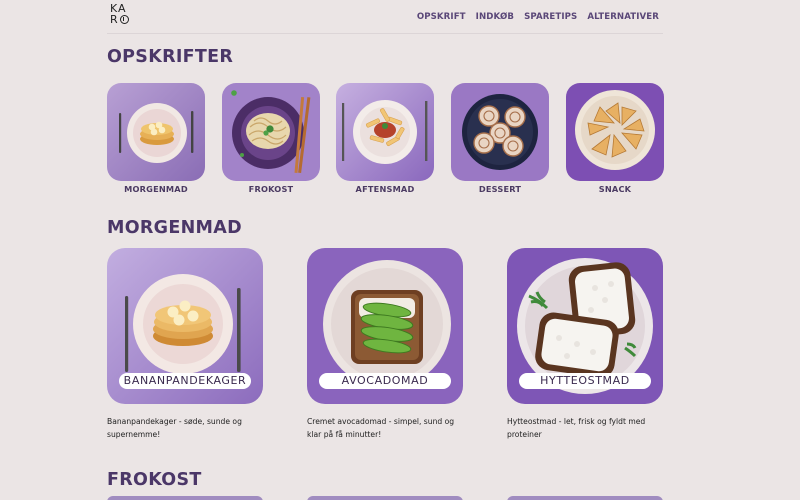  What do you see at coordinates (585, 381) in the screenshot?
I see `recipe-title: HYTTEOSTMAD` at bounding box center [585, 381].